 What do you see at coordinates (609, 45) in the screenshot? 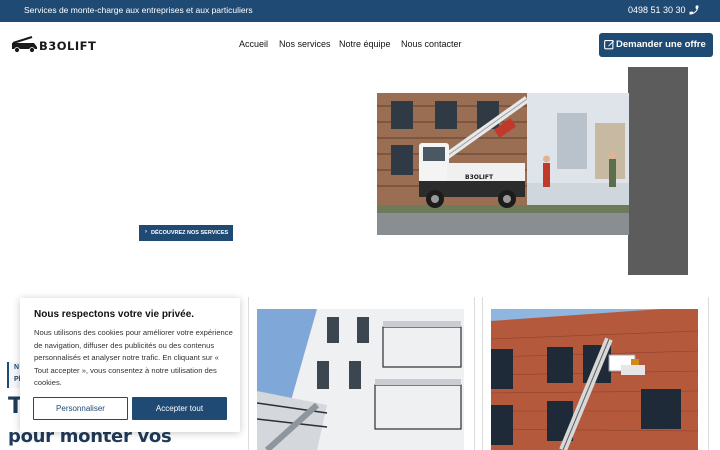
I see `edit-icon` at bounding box center [609, 45].